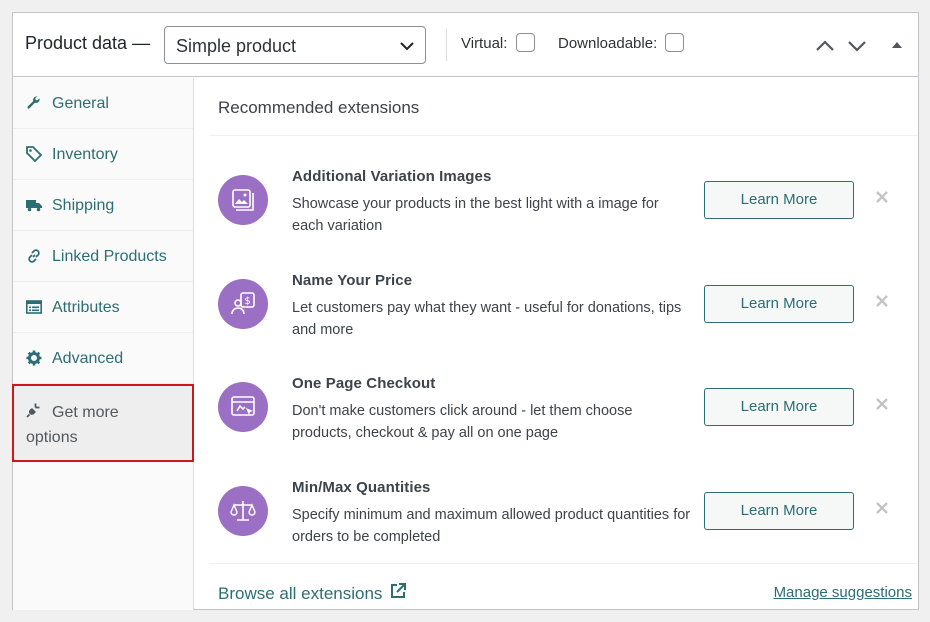 The height and width of the screenshot is (622, 930). Describe the element at coordinates (34, 256) in the screenshot. I see `link-icon` at that location.